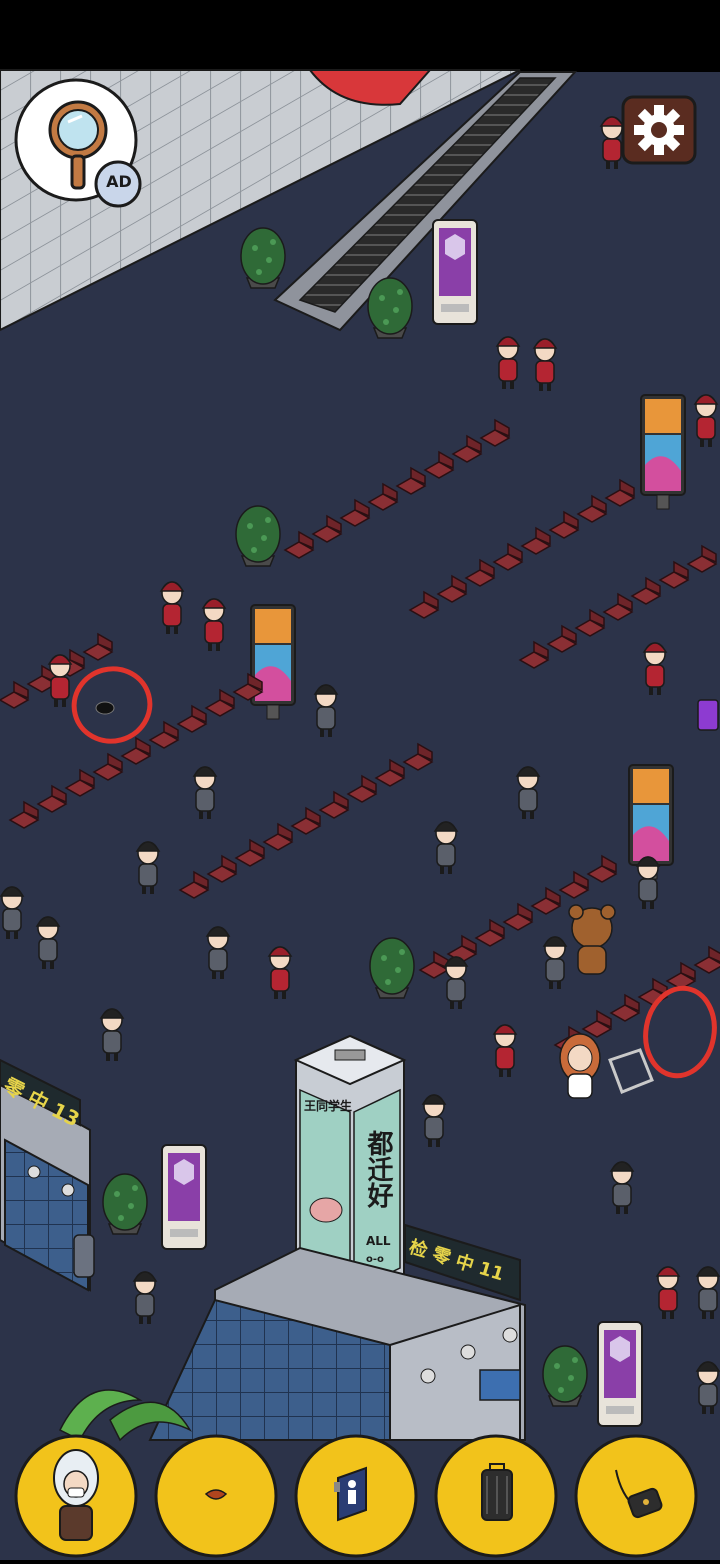 This screenshot has height=1564, width=720. Describe the element at coordinates (119, 181) in the screenshot. I see `ad-badge-label: AD` at that location.